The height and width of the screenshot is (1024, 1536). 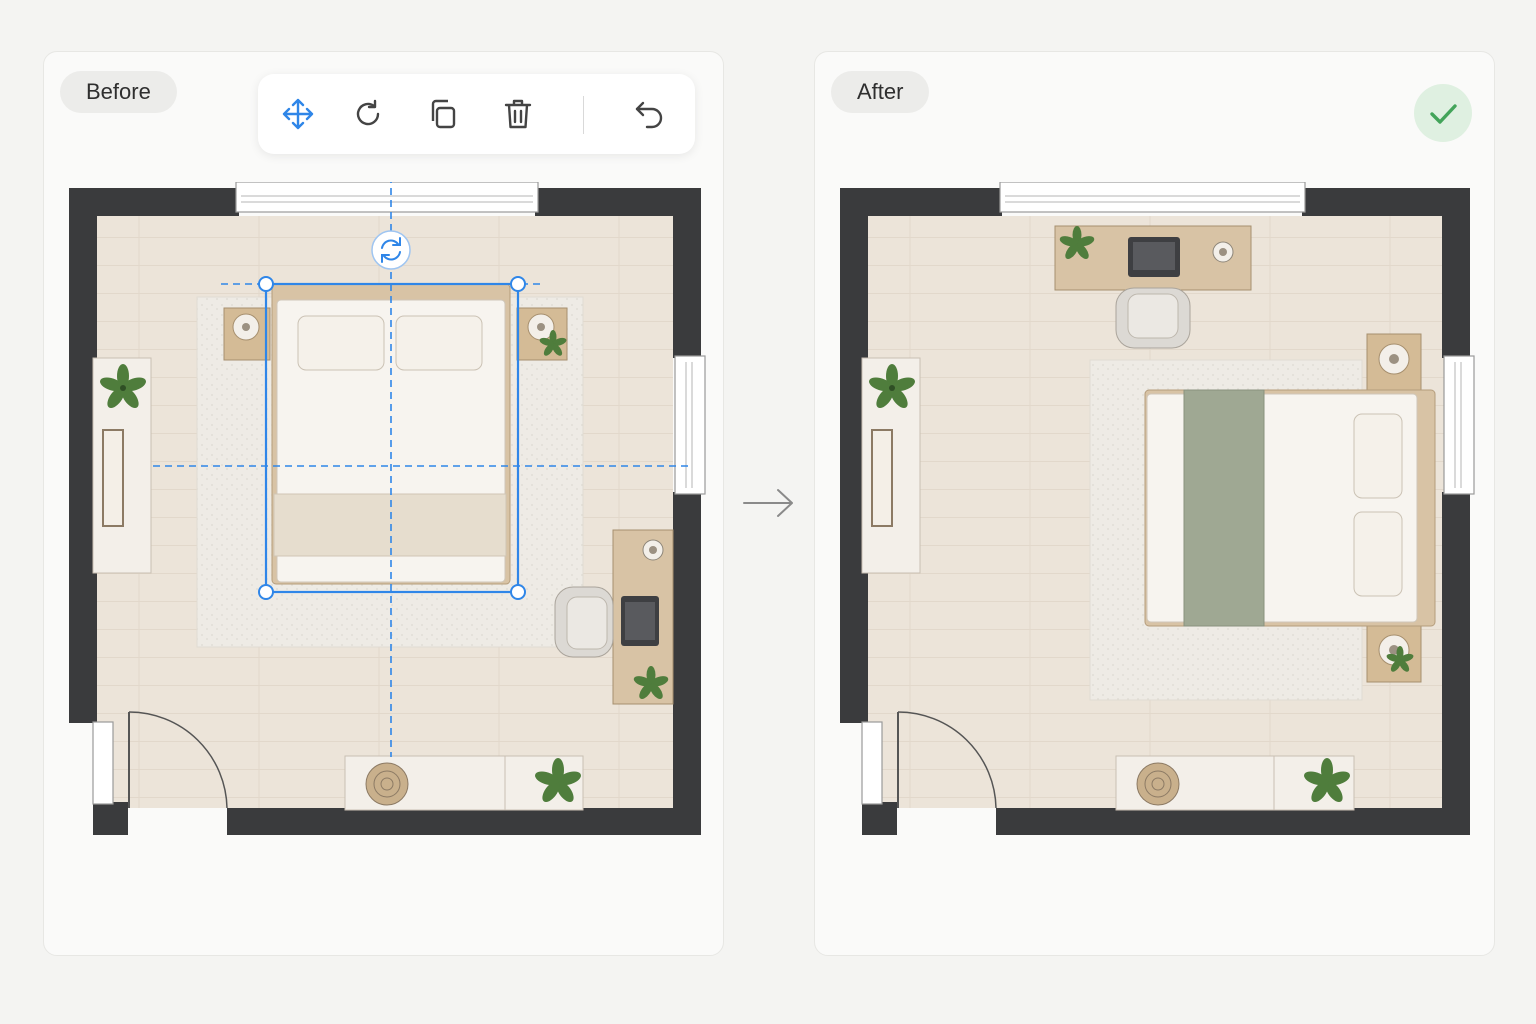 I want to click on toolbar-divider, so click(x=583, y=115).